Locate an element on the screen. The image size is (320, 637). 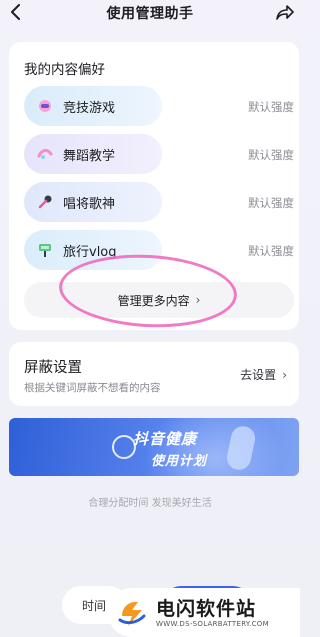
page-title: 使用管理助手 is located at coordinates (150, 14).